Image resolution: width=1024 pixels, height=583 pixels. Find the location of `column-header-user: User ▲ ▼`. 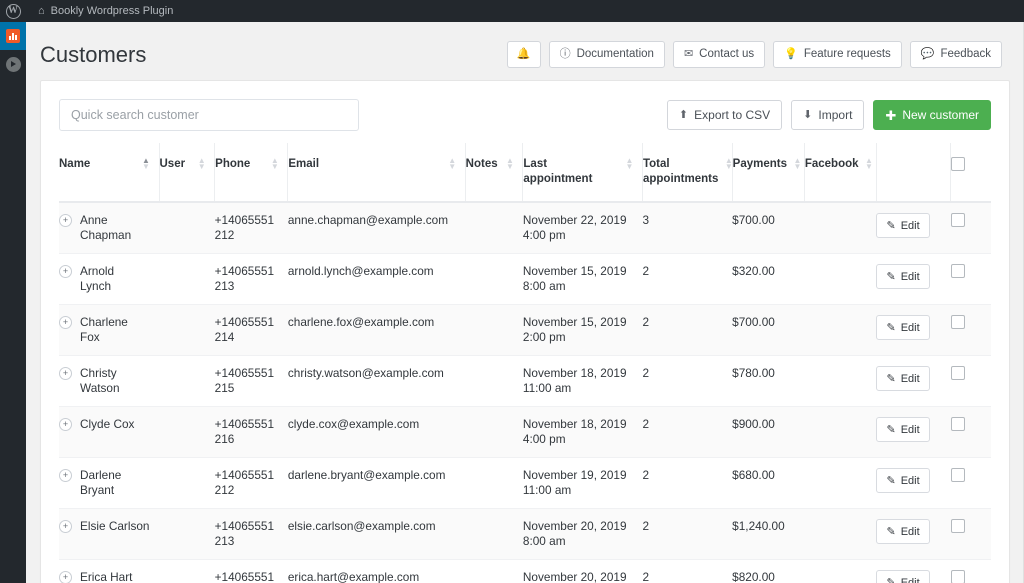

column-header-user: User ▲ ▼ is located at coordinates (187, 173).